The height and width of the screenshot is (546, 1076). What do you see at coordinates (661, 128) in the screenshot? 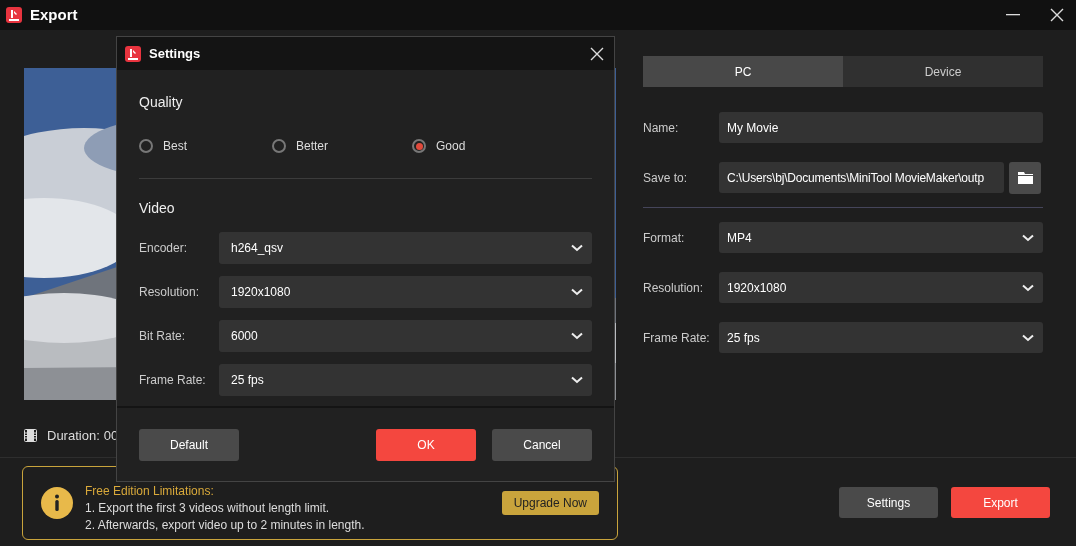
I see `field-label: Name:` at bounding box center [661, 128].